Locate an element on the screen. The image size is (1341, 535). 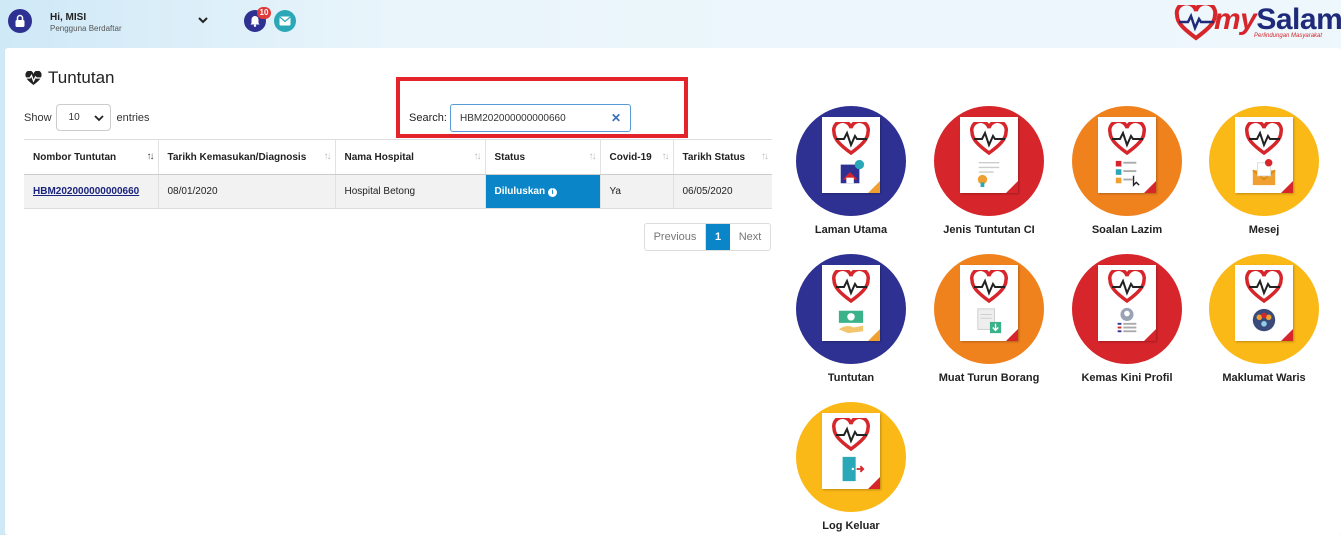
download-form-icon is located at coordinates (989, 321).